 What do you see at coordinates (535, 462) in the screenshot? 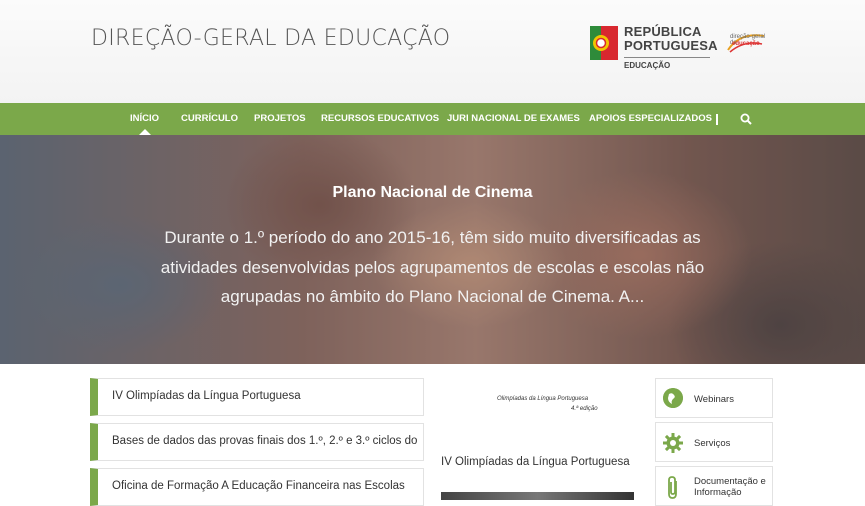
I see `feature-title: IV Olimpíadas da Língua Portuguesa` at bounding box center [535, 462].